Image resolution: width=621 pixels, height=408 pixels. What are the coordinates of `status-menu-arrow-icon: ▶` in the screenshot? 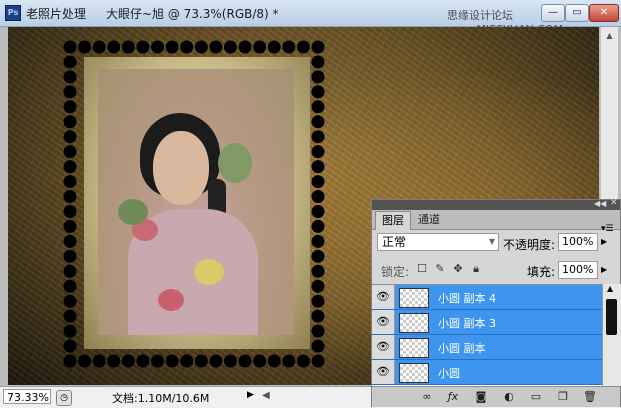 It's located at (250, 395).